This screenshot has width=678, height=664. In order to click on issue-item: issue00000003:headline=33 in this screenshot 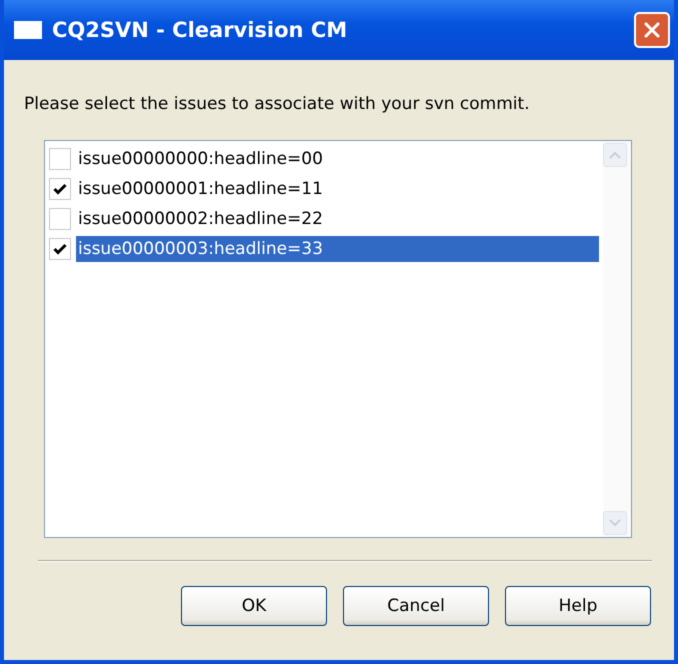, I will do `click(337, 249)`.